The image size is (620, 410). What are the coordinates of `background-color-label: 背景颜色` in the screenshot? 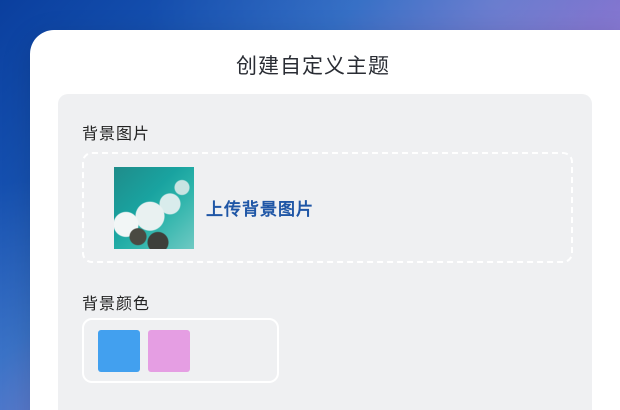 It's located at (116, 303).